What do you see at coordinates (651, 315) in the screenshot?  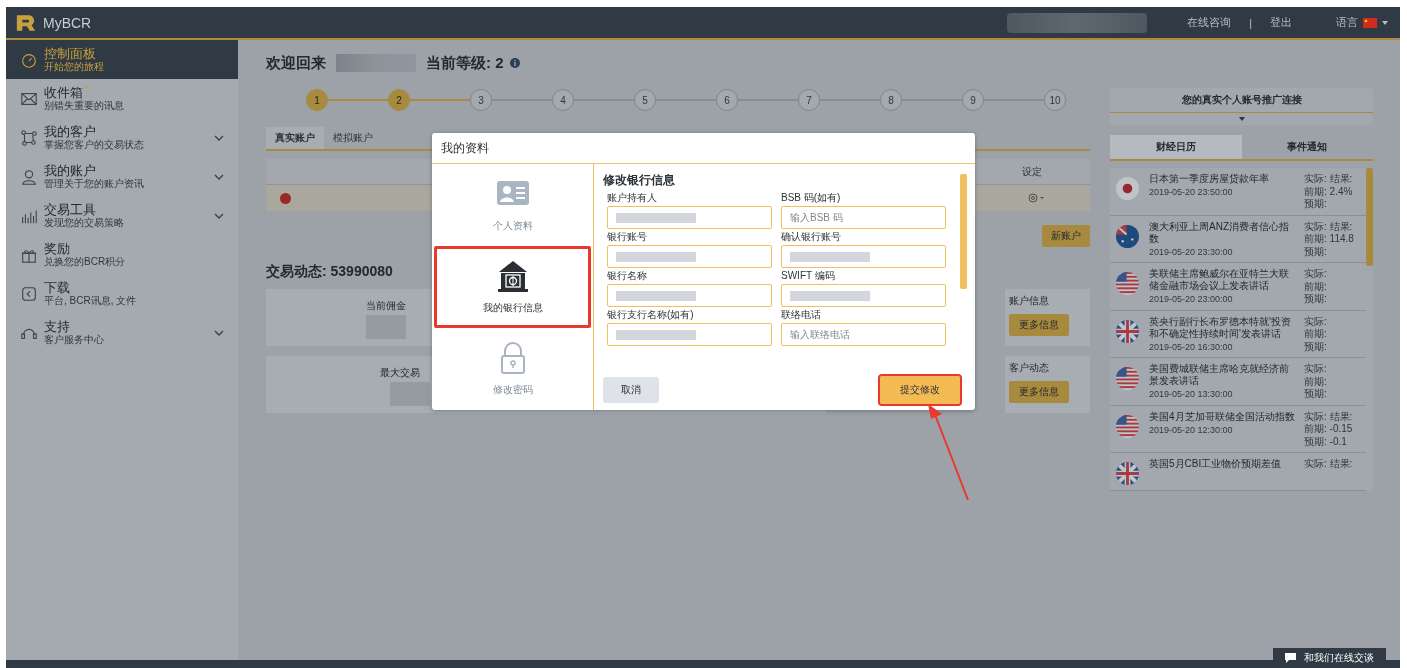 I see `field-label: 银行支行名称(如有)` at bounding box center [651, 315].